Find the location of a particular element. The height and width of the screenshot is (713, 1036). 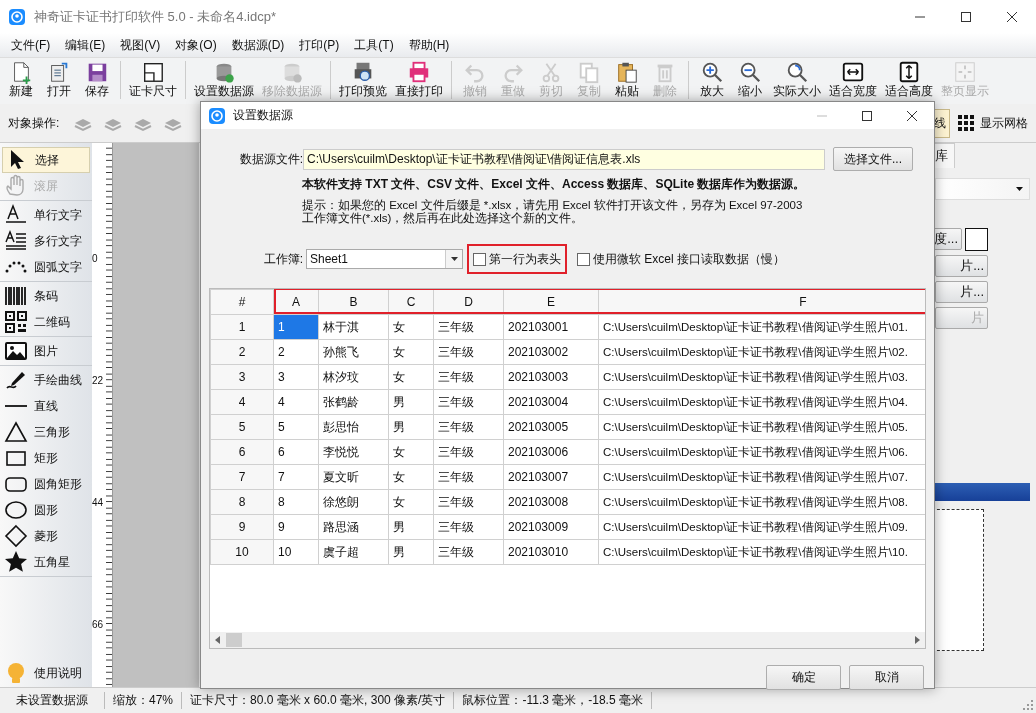

toolbar-button: 设置数据源 is located at coordinates (224, 79).